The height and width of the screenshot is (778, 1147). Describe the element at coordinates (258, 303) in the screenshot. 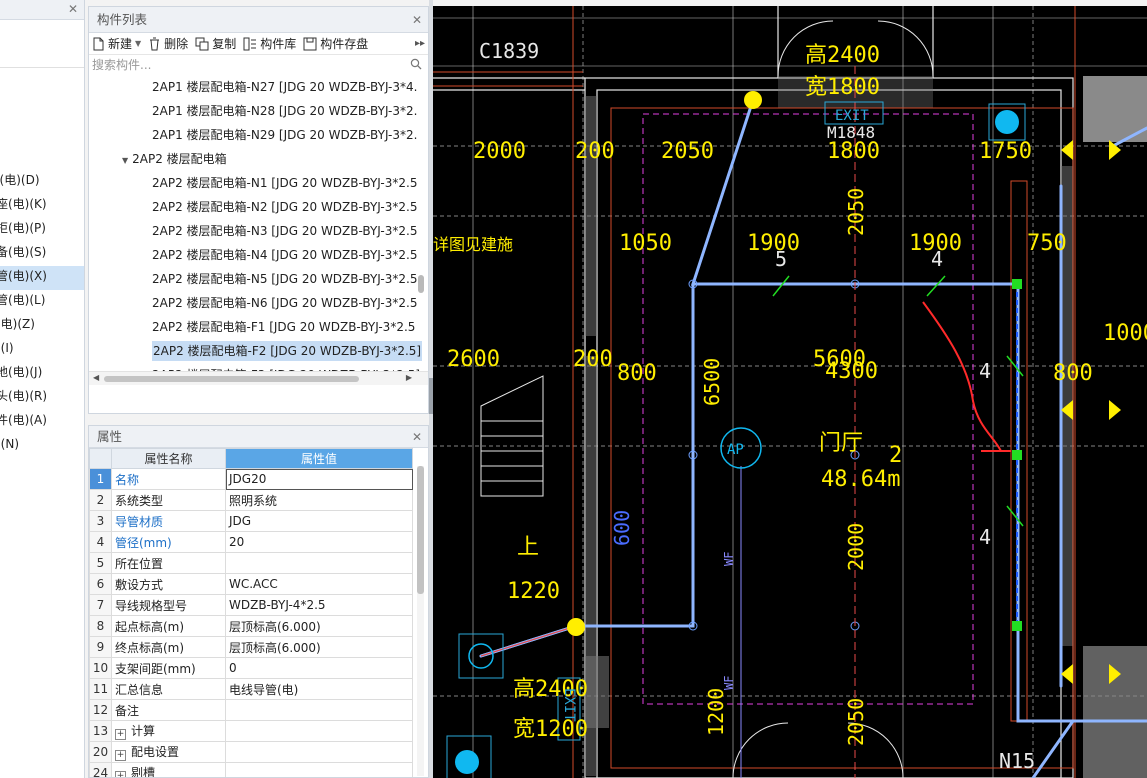

I see `component-list-item: 2AP2 楼层配电箱-N6 [JDG 20 WDZB-BYJ-3*2.5` at that location.